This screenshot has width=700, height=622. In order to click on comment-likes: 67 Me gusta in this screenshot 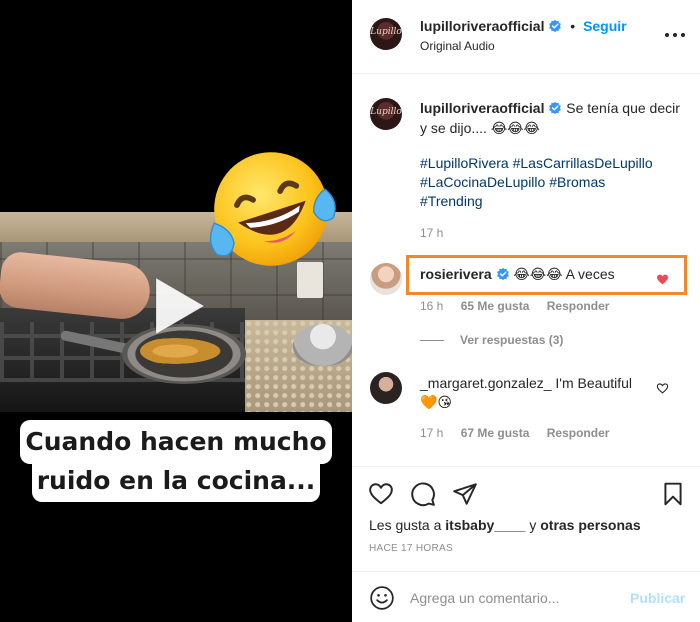, I will do `click(495, 433)`.